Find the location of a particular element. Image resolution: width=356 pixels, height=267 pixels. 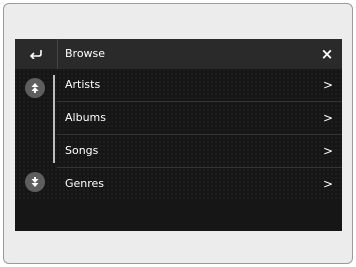

list-item-genres: Genres > is located at coordinates (199, 184).